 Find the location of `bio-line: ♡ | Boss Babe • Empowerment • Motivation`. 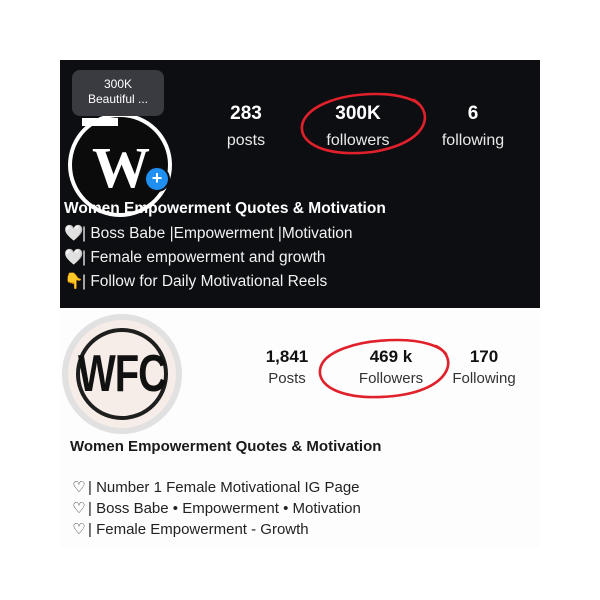

bio-line: ♡ | Boss Babe • Empowerment • Motivation is located at coordinates (215, 508).